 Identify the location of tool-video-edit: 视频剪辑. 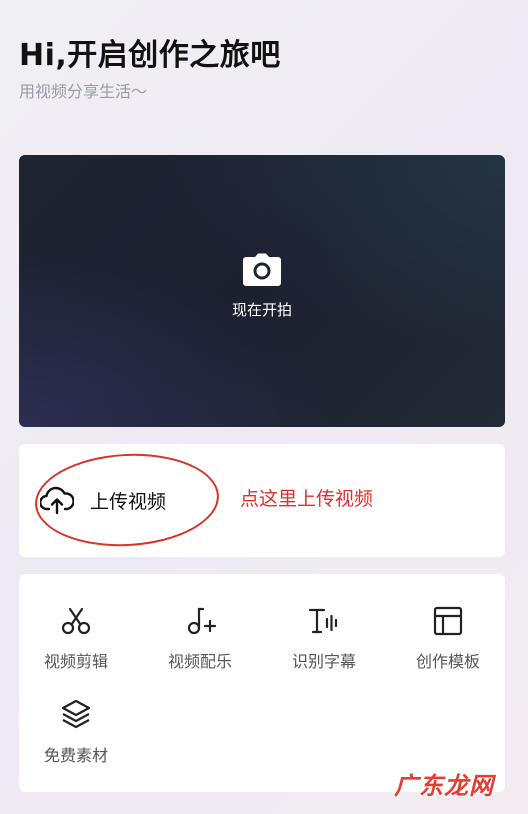
(76, 638).